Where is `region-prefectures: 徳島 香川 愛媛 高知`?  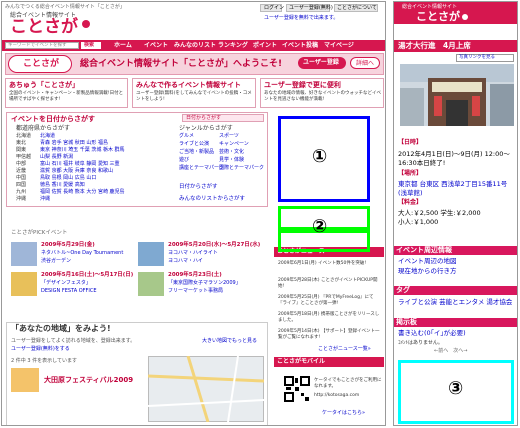
region-prefectures: 徳島 香川 愛媛 高知 is located at coordinates (62, 185).